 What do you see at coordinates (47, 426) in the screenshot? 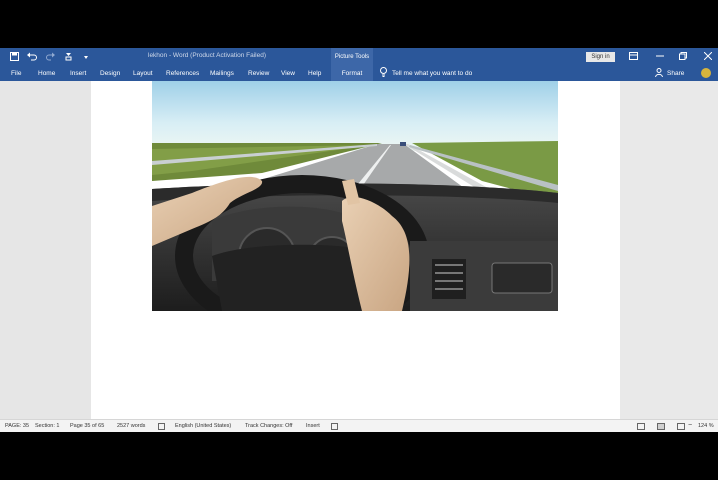
I see `status-section: Section: 1` at bounding box center [47, 426].